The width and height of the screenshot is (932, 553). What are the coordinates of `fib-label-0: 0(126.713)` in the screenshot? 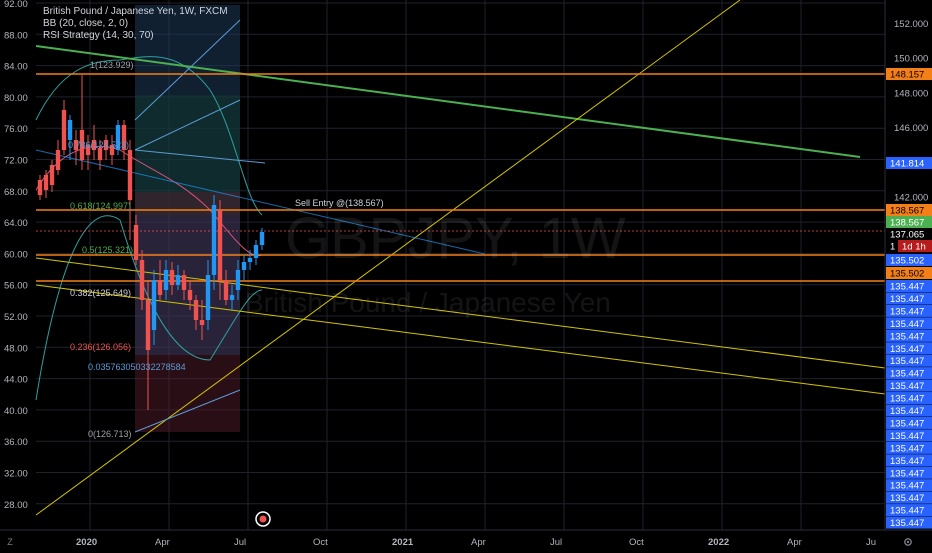 It's located at (110, 434).